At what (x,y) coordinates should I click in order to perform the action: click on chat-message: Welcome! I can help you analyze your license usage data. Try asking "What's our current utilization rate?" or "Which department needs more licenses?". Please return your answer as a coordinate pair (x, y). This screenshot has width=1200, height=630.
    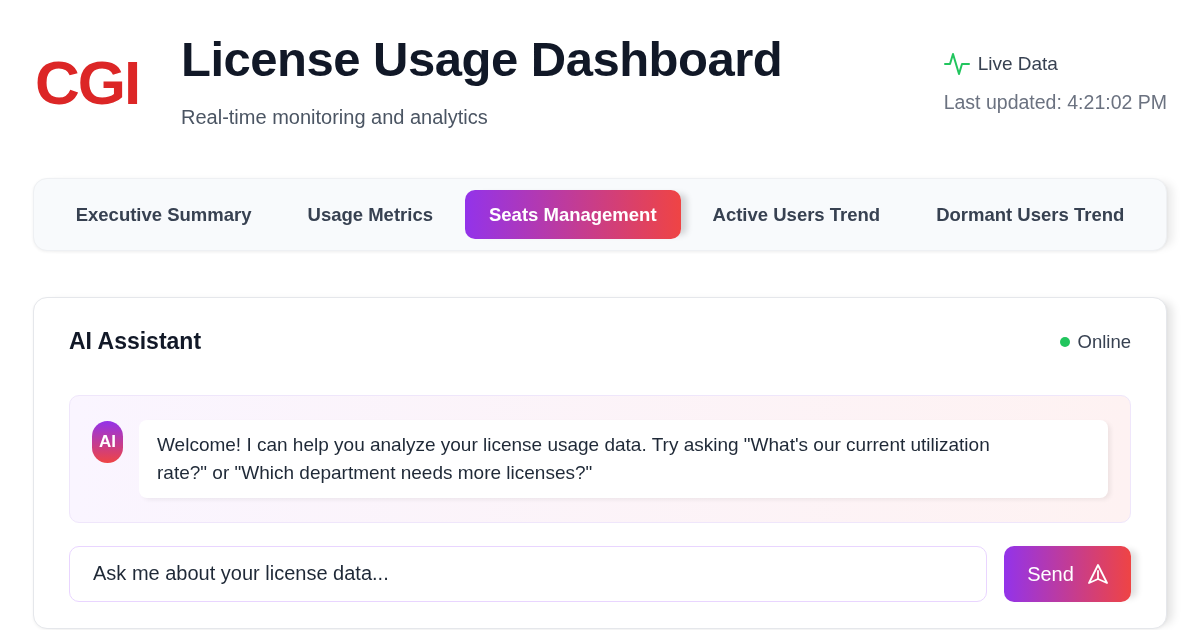
    Looking at the image, I should click on (623, 458).